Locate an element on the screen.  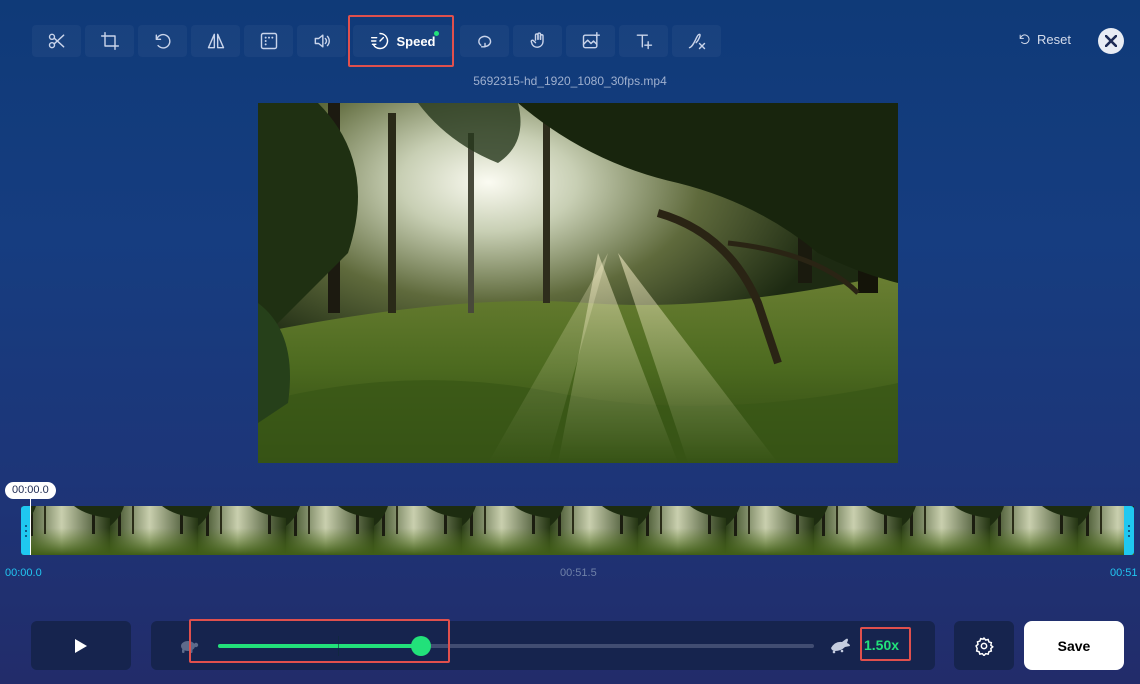
speed-slider-fill is located at coordinates (319, 646).